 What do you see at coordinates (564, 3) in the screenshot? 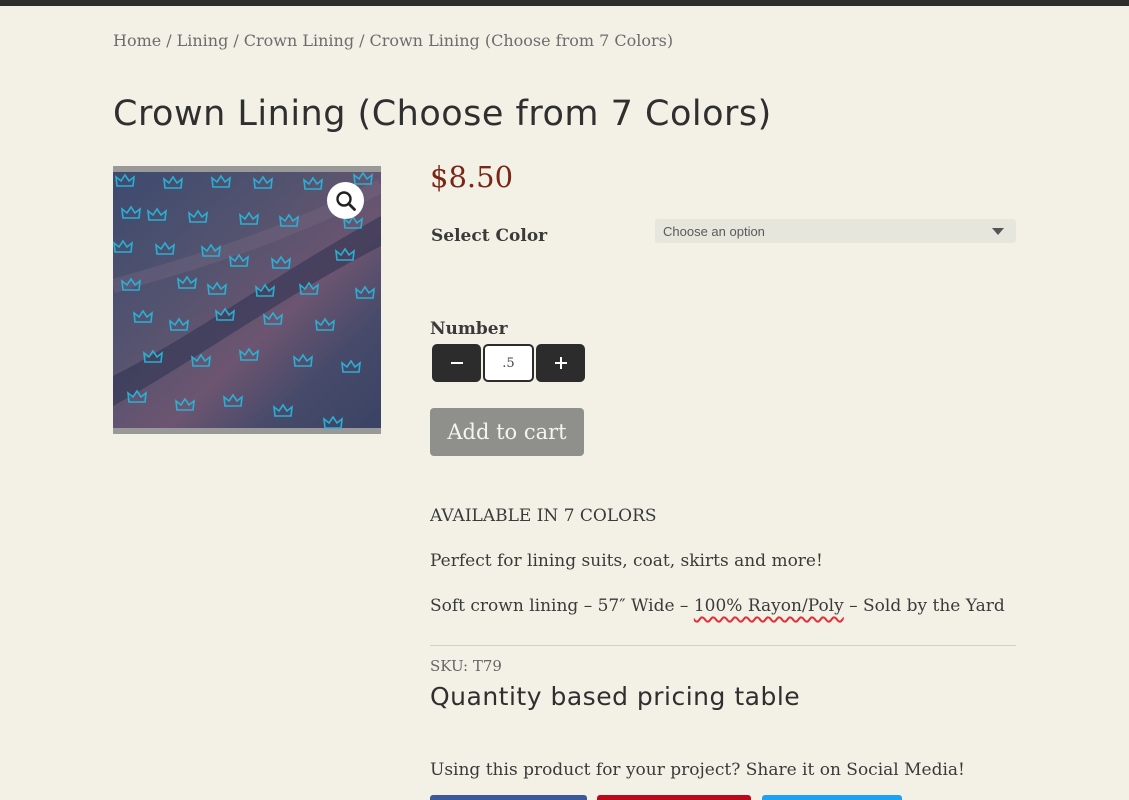
I see `top-navigation-bar` at bounding box center [564, 3].